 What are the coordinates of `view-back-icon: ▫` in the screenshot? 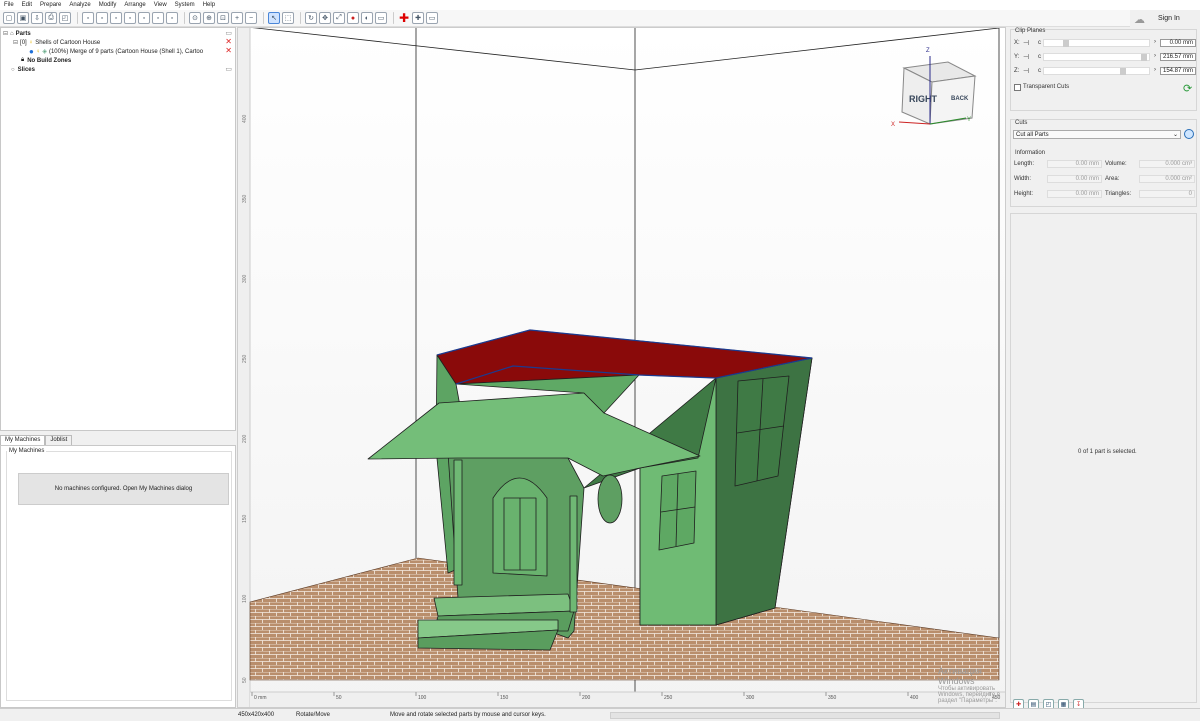 It's located at (102, 18).